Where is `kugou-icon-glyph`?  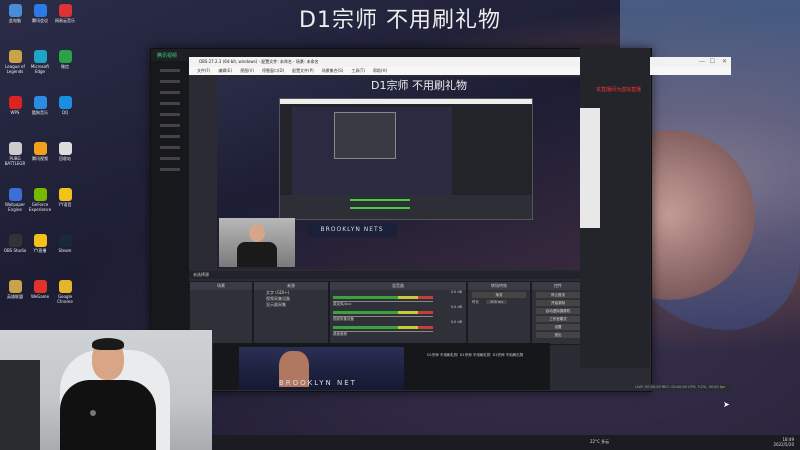 kugou-icon-glyph is located at coordinates (40, 102).